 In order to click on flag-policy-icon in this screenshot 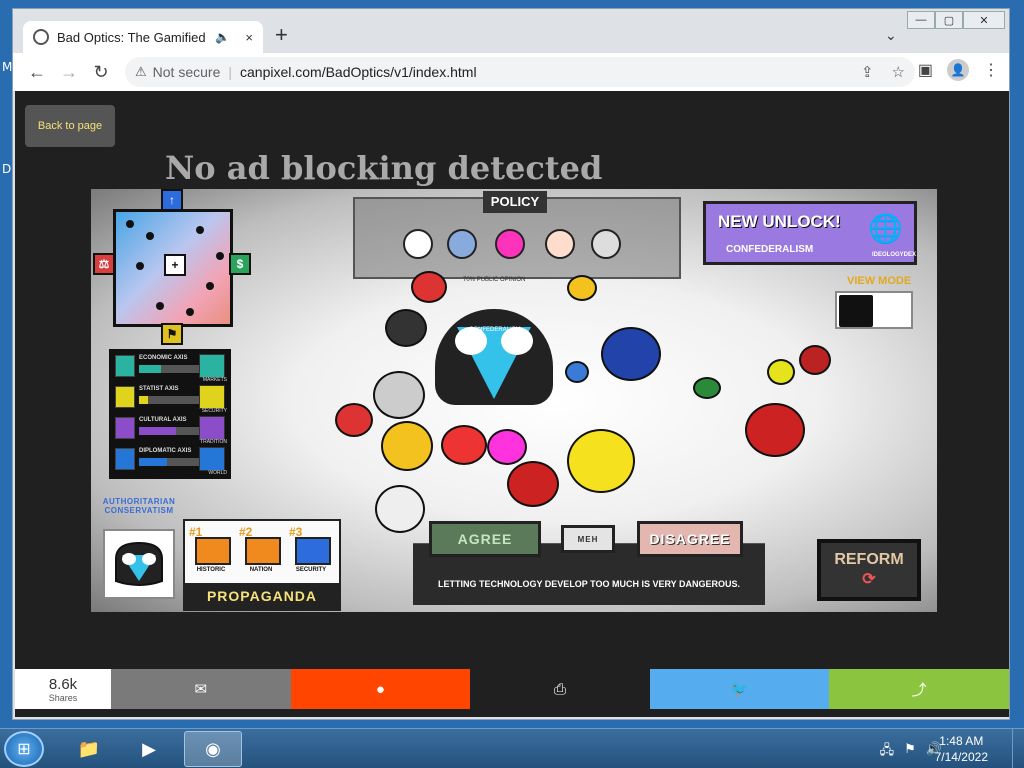, I will do `click(418, 244)`.